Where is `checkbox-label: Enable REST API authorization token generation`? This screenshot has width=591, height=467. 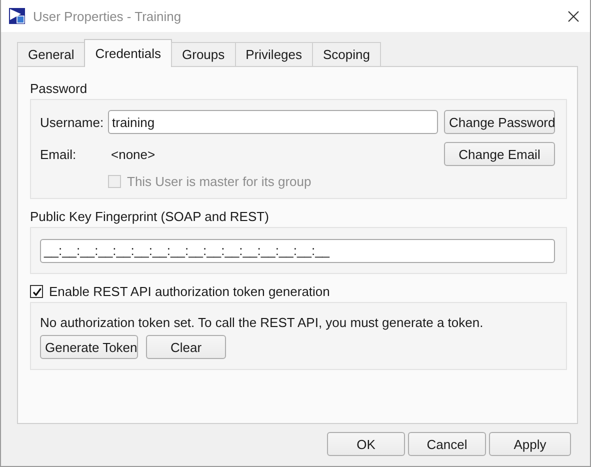 checkbox-label: Enable REST API authorization token generation is located at coordinates (189, 291).